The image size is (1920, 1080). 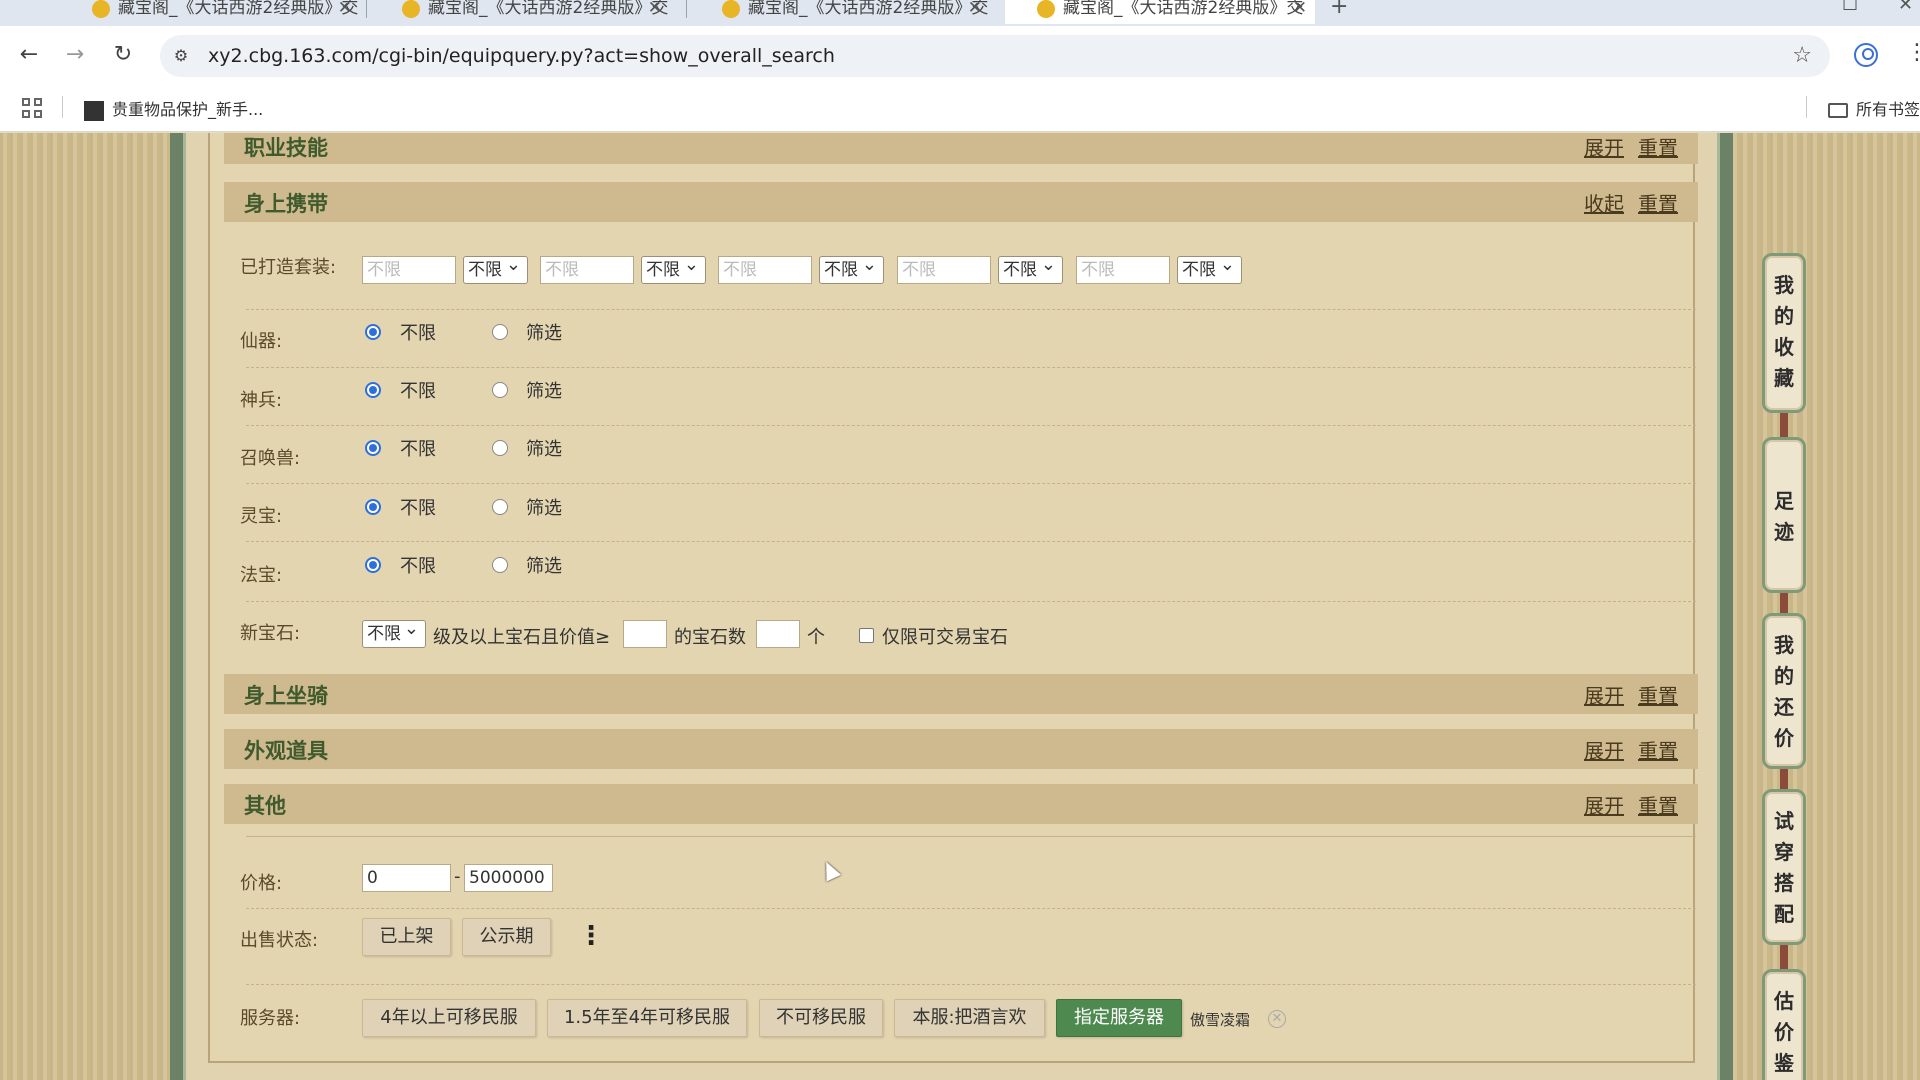 What do you see at coordinates (394, 632) in the screenshot?
I see `gem-level-select: 不限` at bounding box center [394, 632].